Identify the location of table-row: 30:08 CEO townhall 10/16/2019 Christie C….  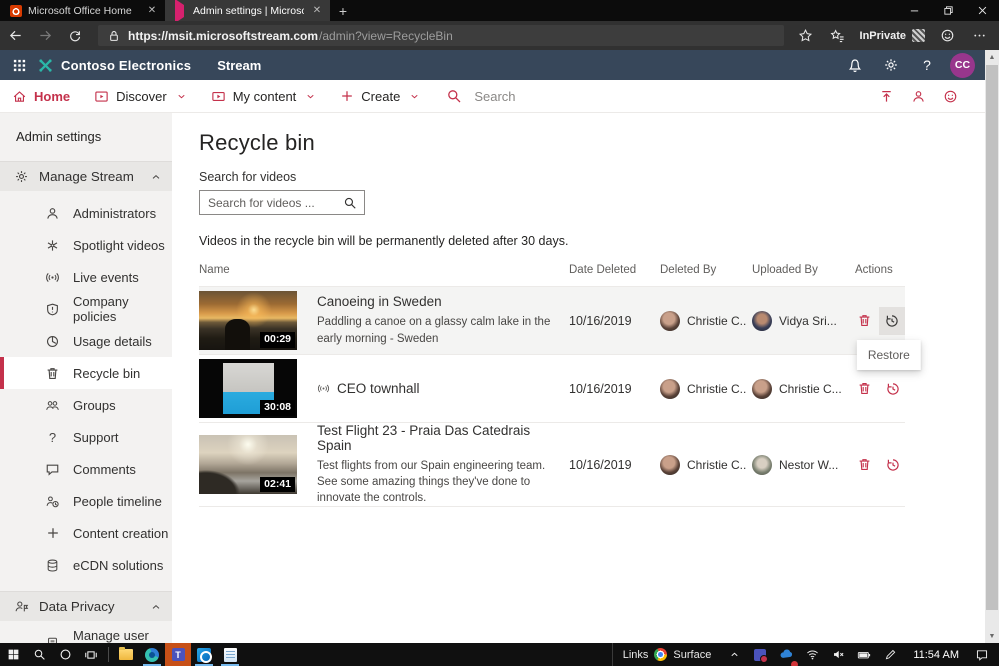
(552, 389).